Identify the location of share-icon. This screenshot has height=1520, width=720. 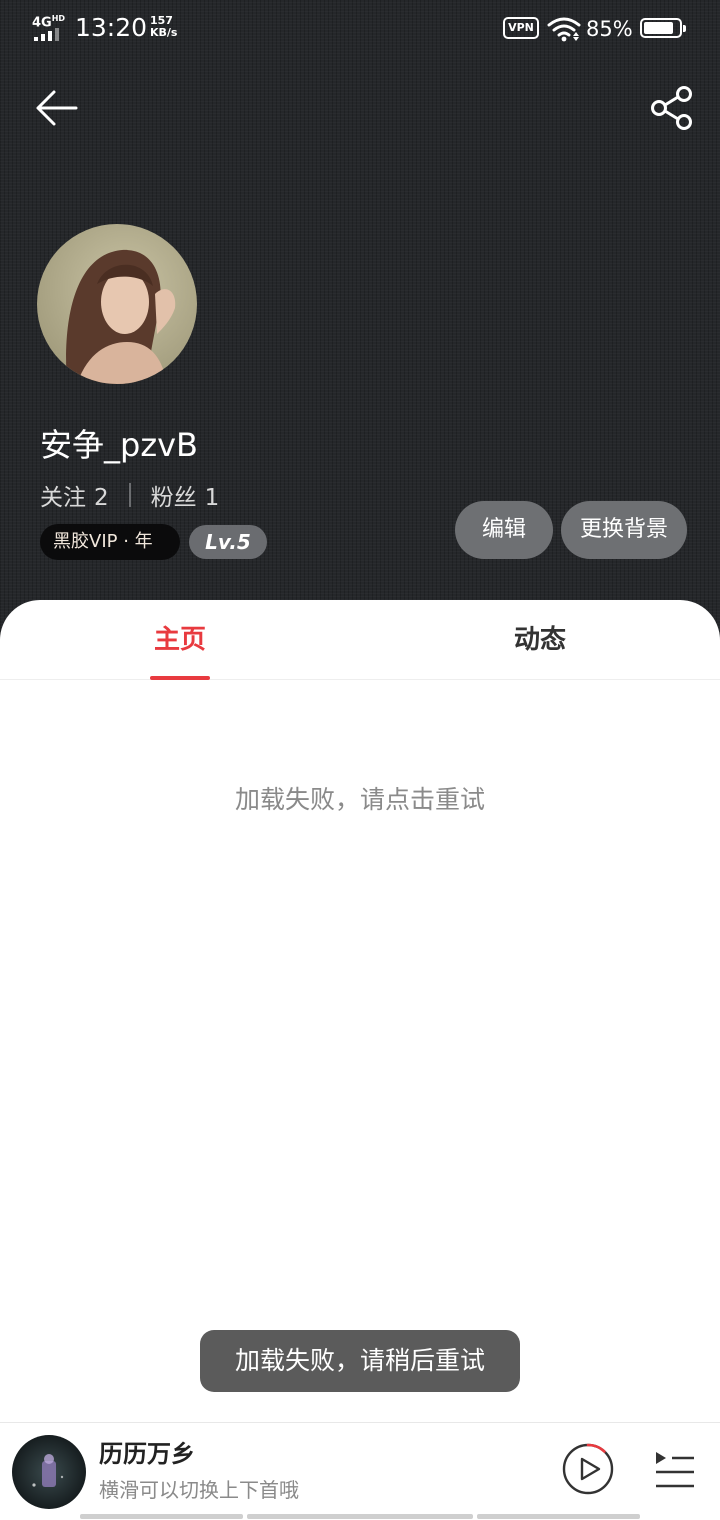
(672, 108).